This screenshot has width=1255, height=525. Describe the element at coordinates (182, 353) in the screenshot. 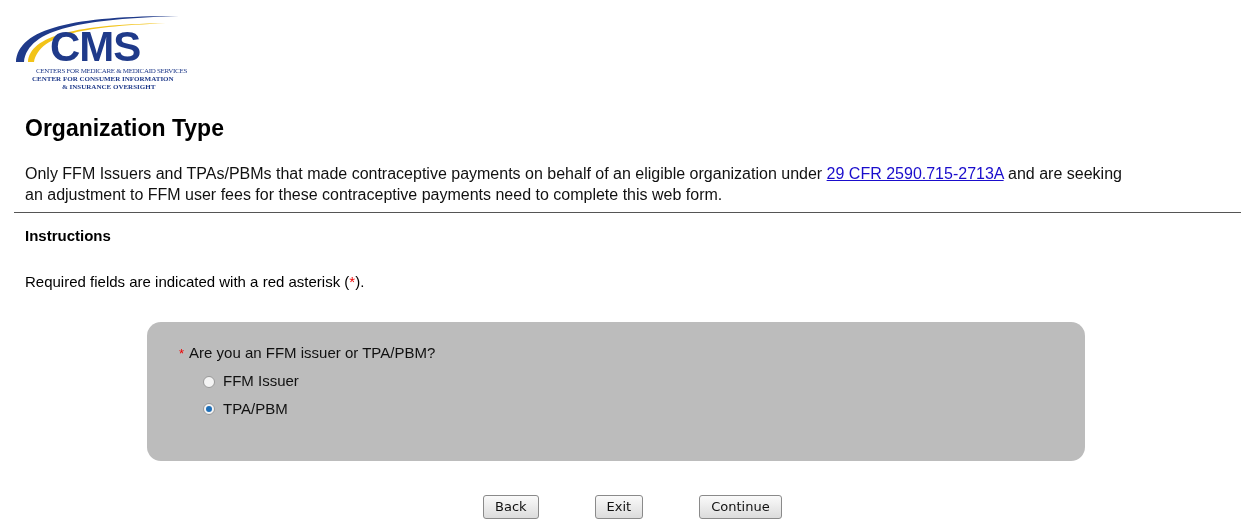

I see `required-mark: *` at that location.